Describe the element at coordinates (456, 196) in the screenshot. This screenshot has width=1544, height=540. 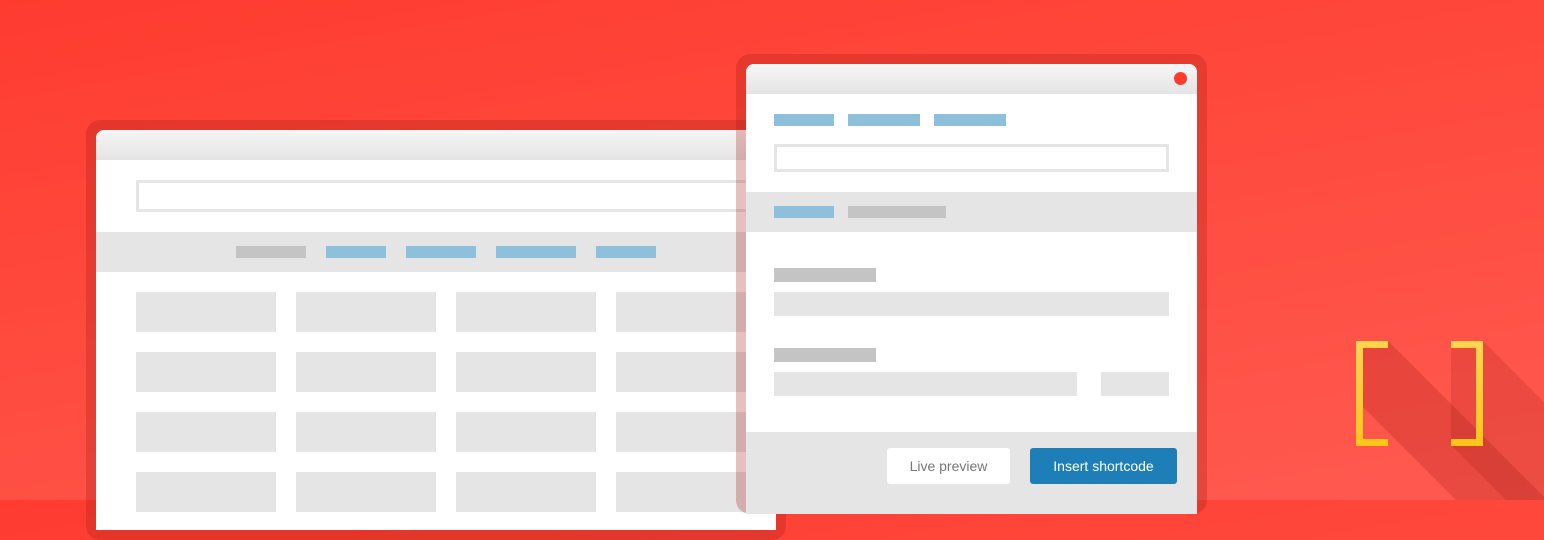
I see `back-search-input` at that location.